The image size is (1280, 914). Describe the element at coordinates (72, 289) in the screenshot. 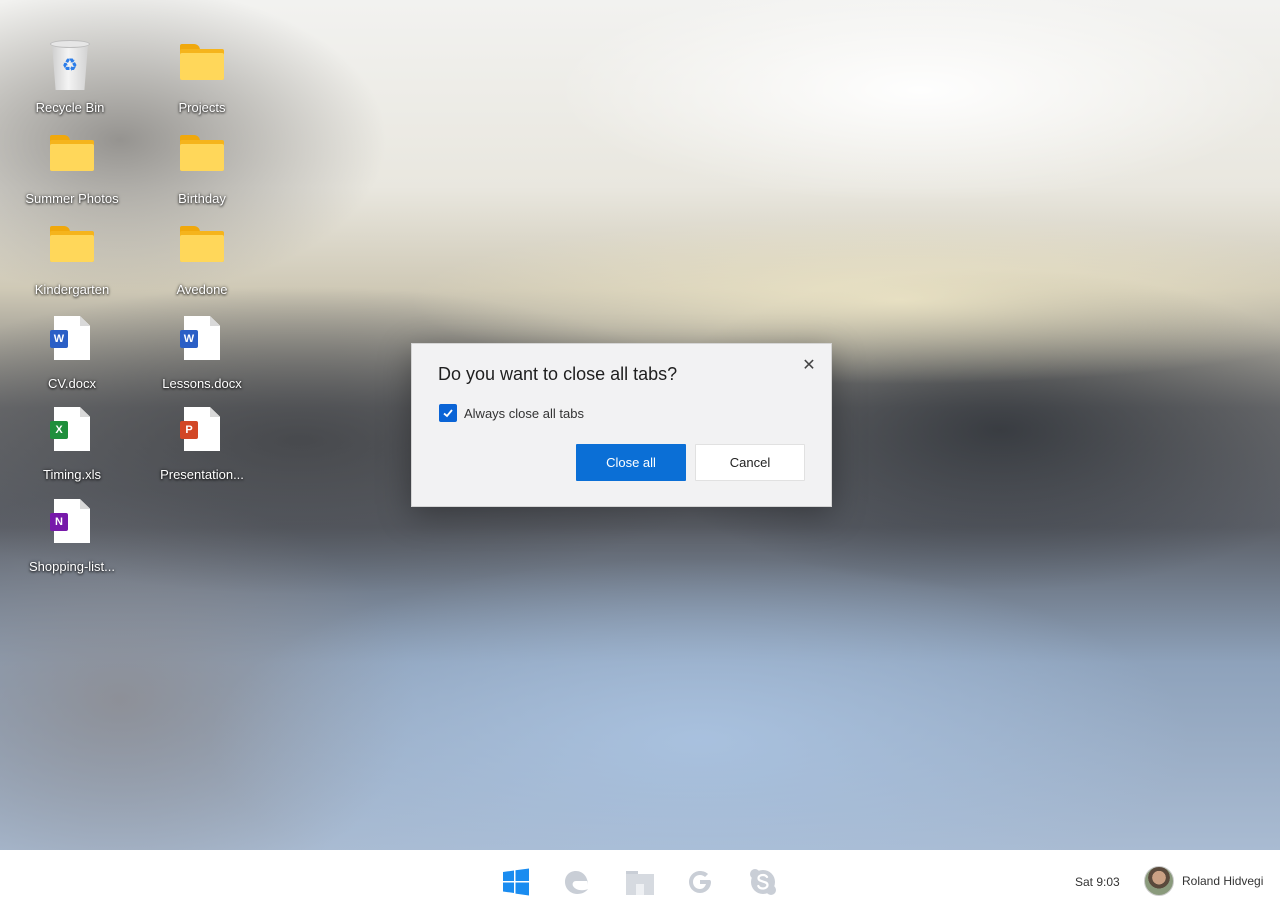

I see `desktop-icon-label: Kindergarten` at that location.